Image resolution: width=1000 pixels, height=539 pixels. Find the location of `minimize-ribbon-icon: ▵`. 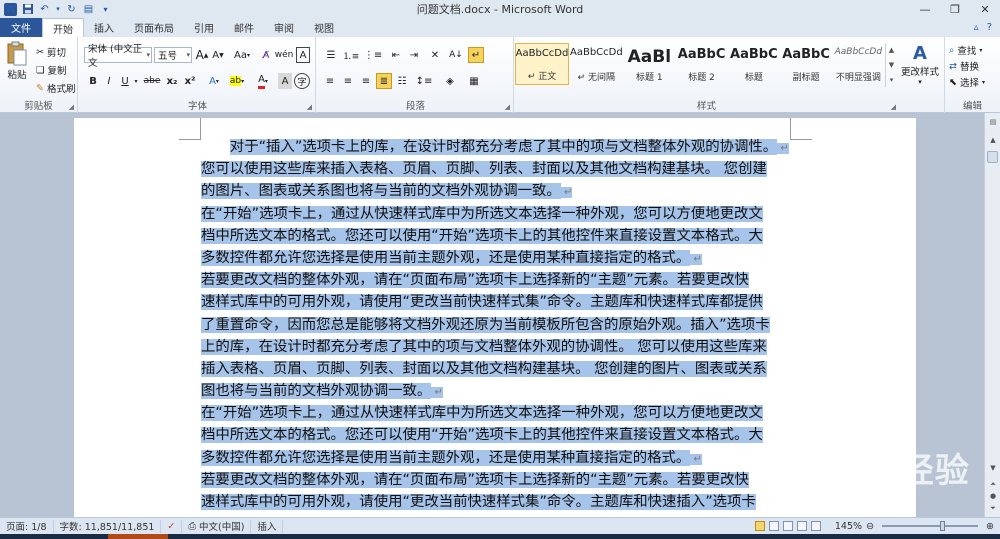

minimize-ribbon-icon: ▵ is located at coordinates (976, 27).